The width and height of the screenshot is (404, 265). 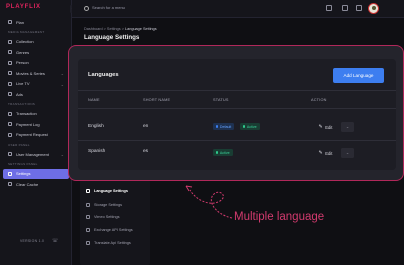 I want to click on annotation-label: Multiple language, so click(x=279, y=217).